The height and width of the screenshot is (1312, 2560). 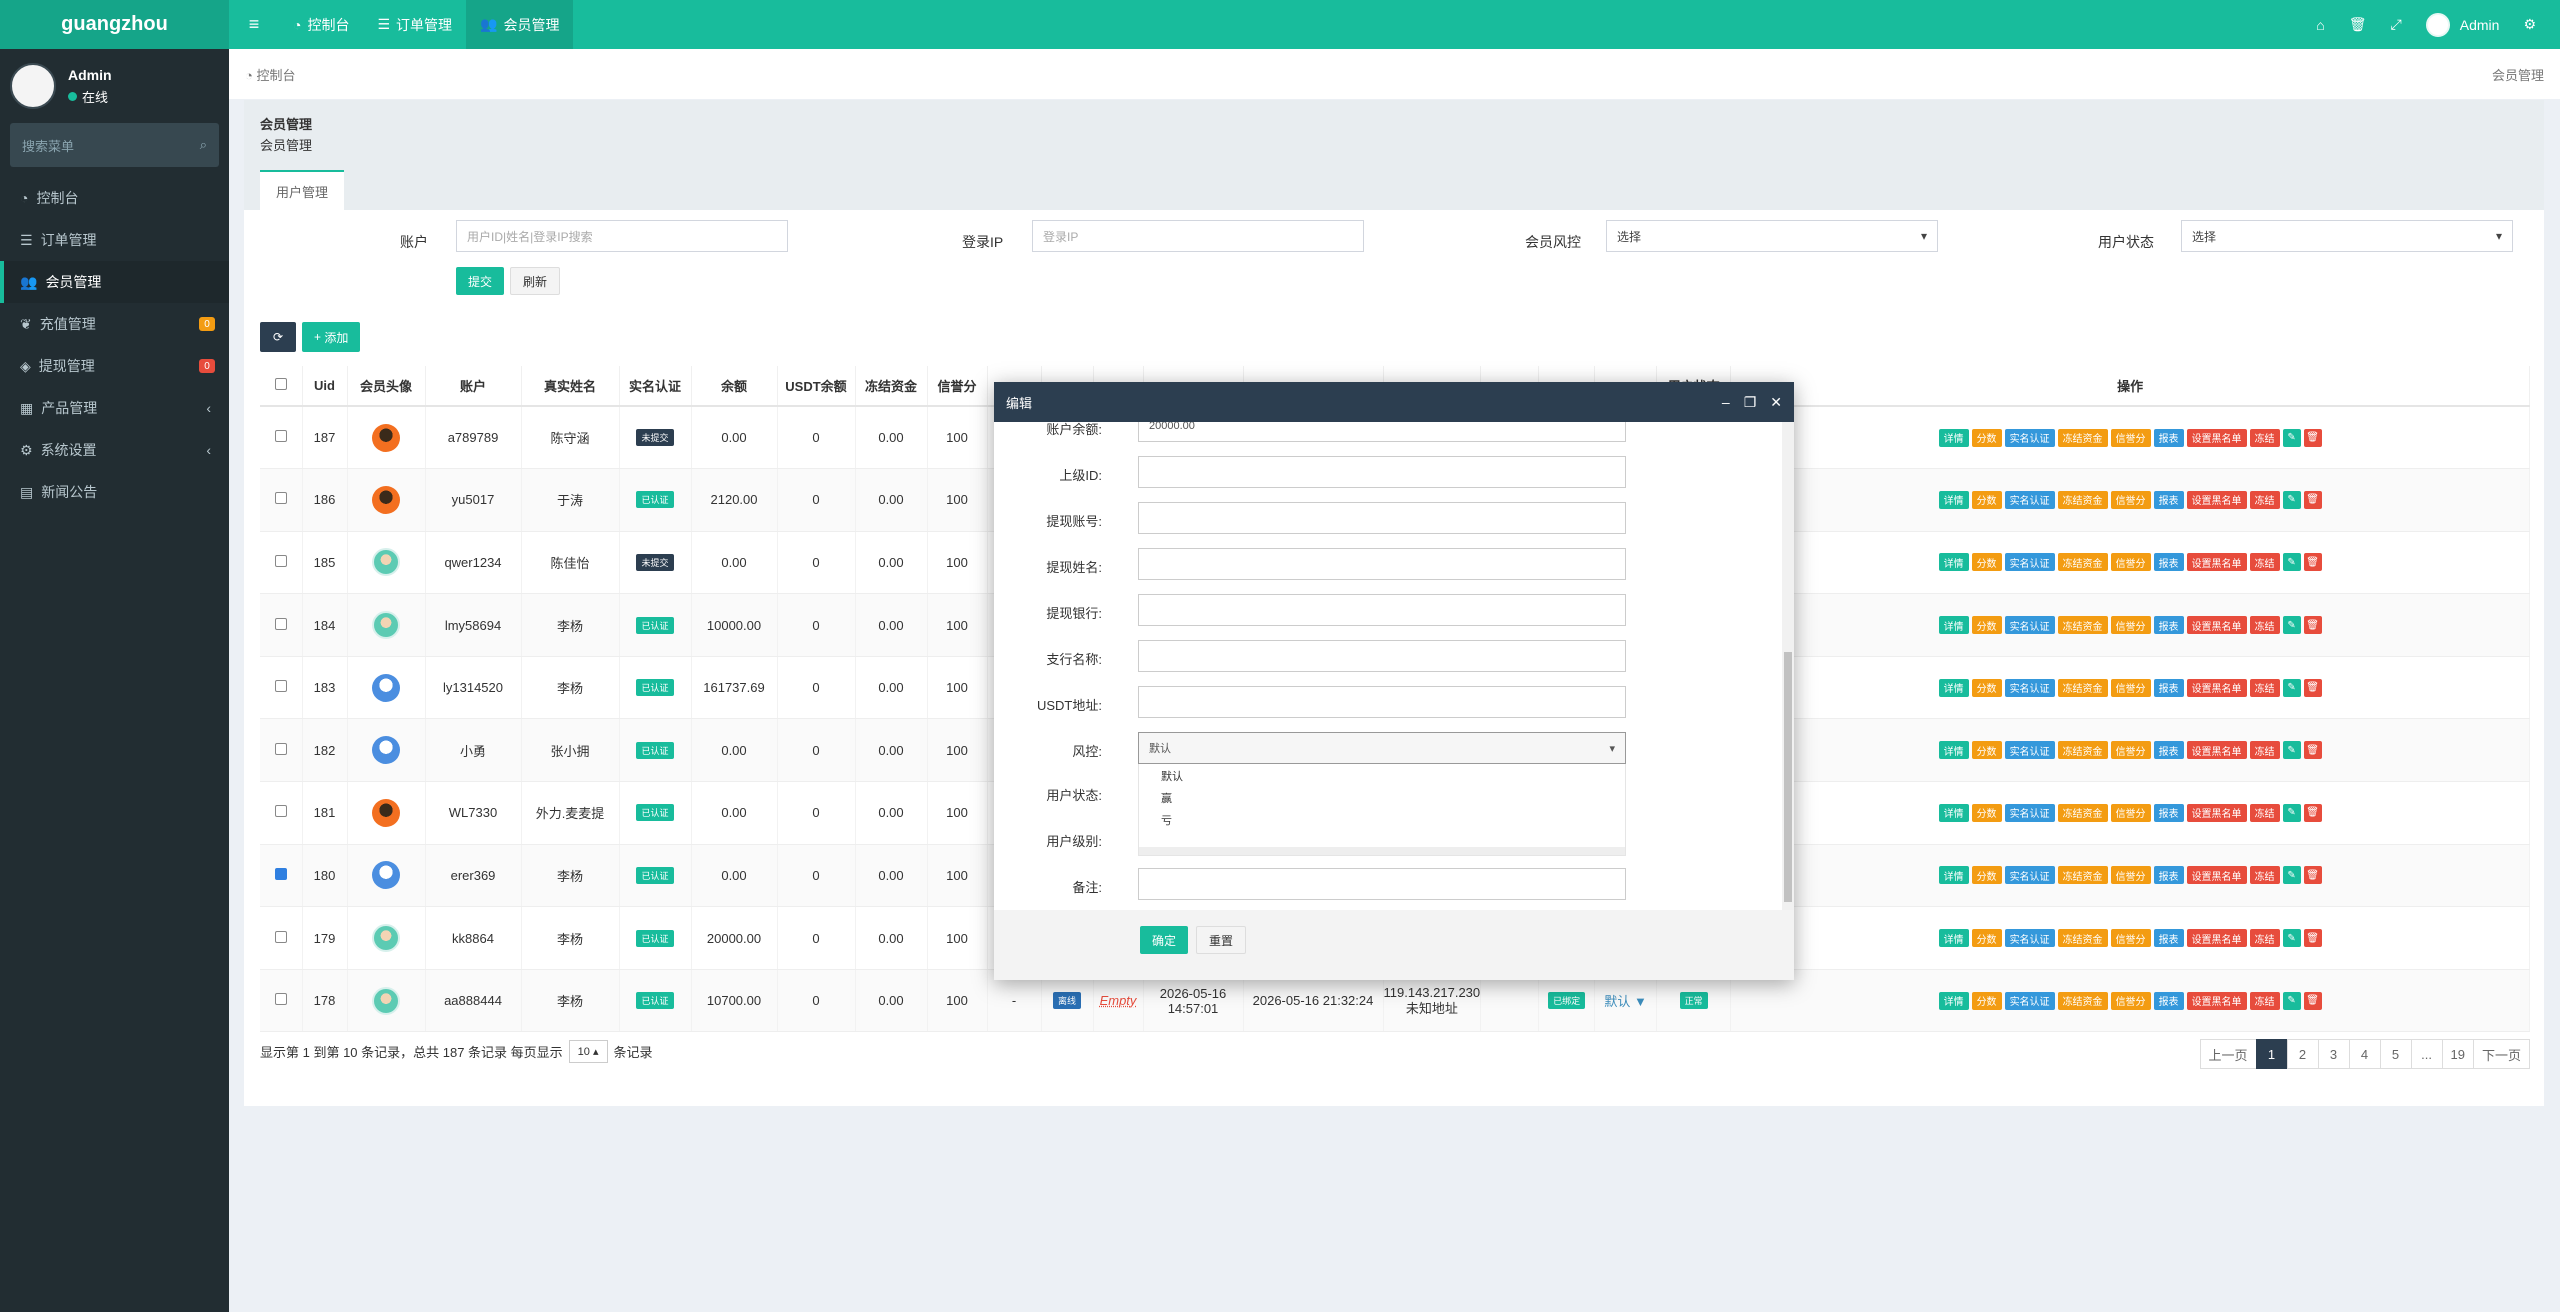 I want to click on page-button: 3, so click(x=2333, y=1054).